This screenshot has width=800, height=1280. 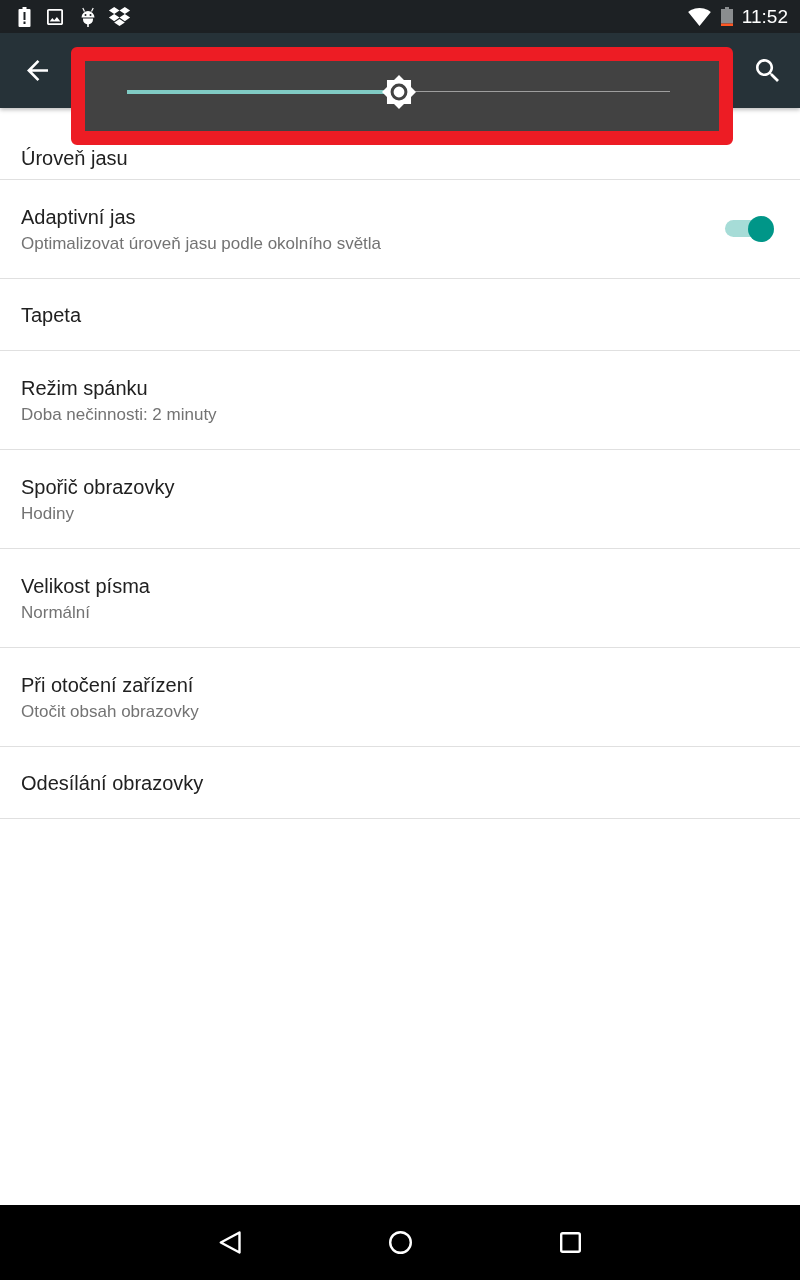 I want to click on recents-icon, so click(x=570, y=1242).